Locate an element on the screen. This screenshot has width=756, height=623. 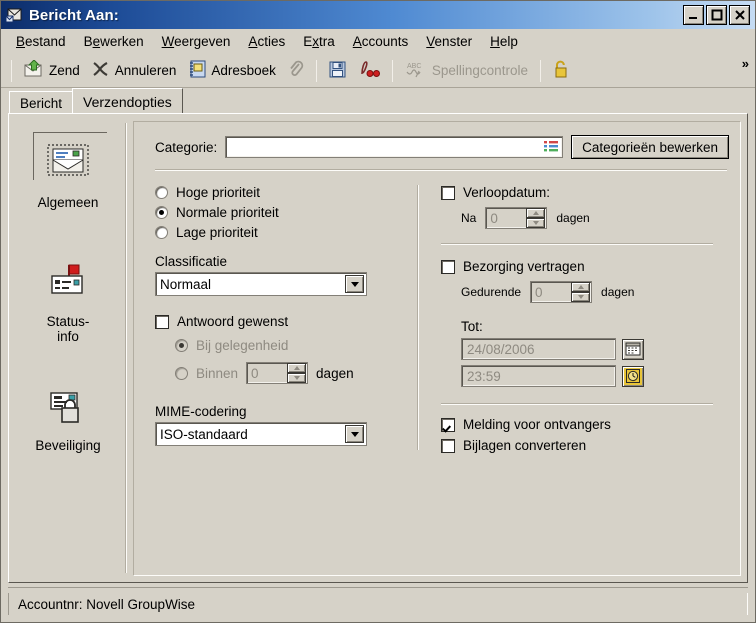
checkbox-bijlagen-converteren: Bijlagen converteren is located at coordinates (585, 445).